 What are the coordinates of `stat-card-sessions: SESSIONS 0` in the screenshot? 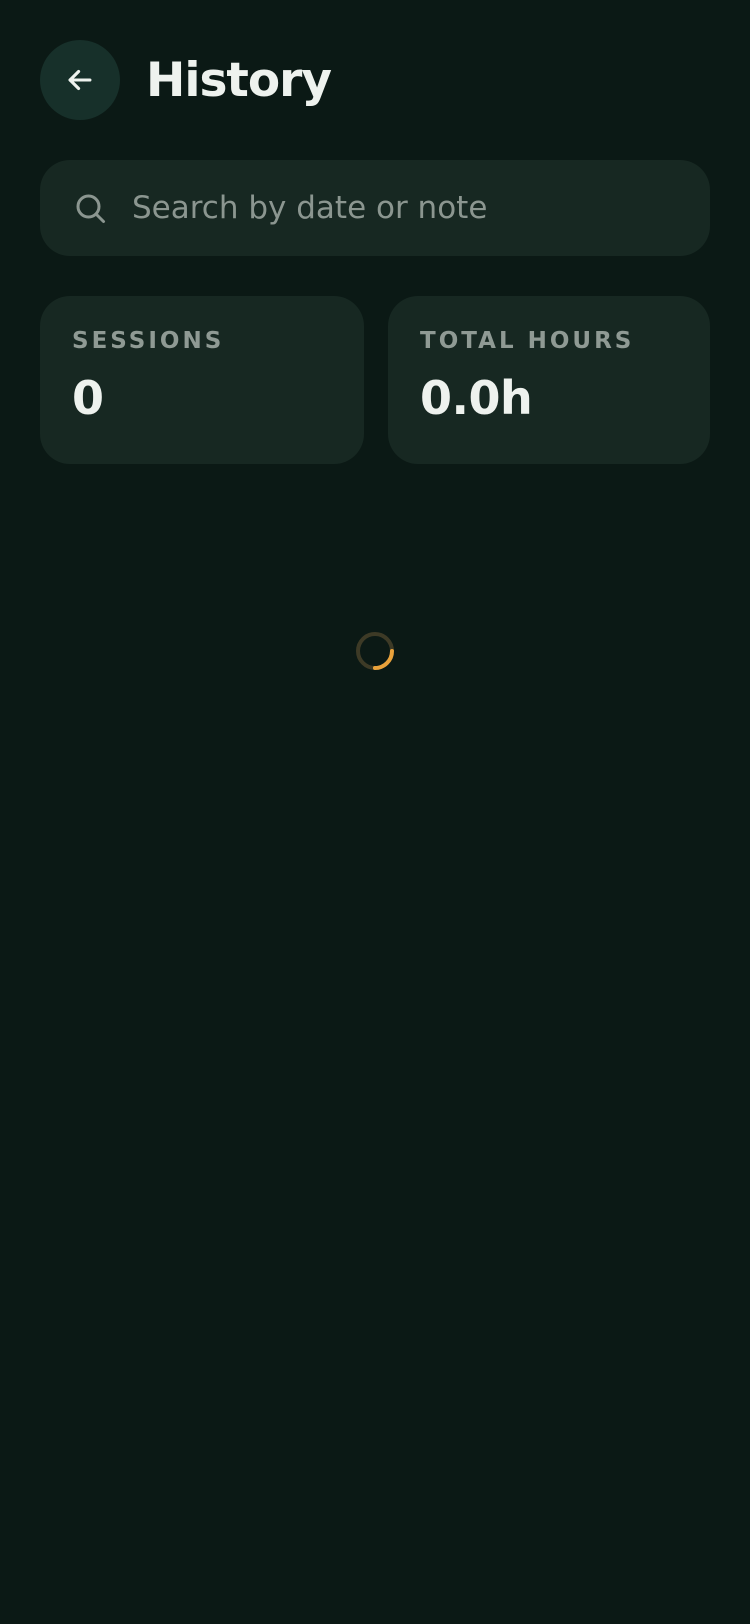 It's located at (202, 380).